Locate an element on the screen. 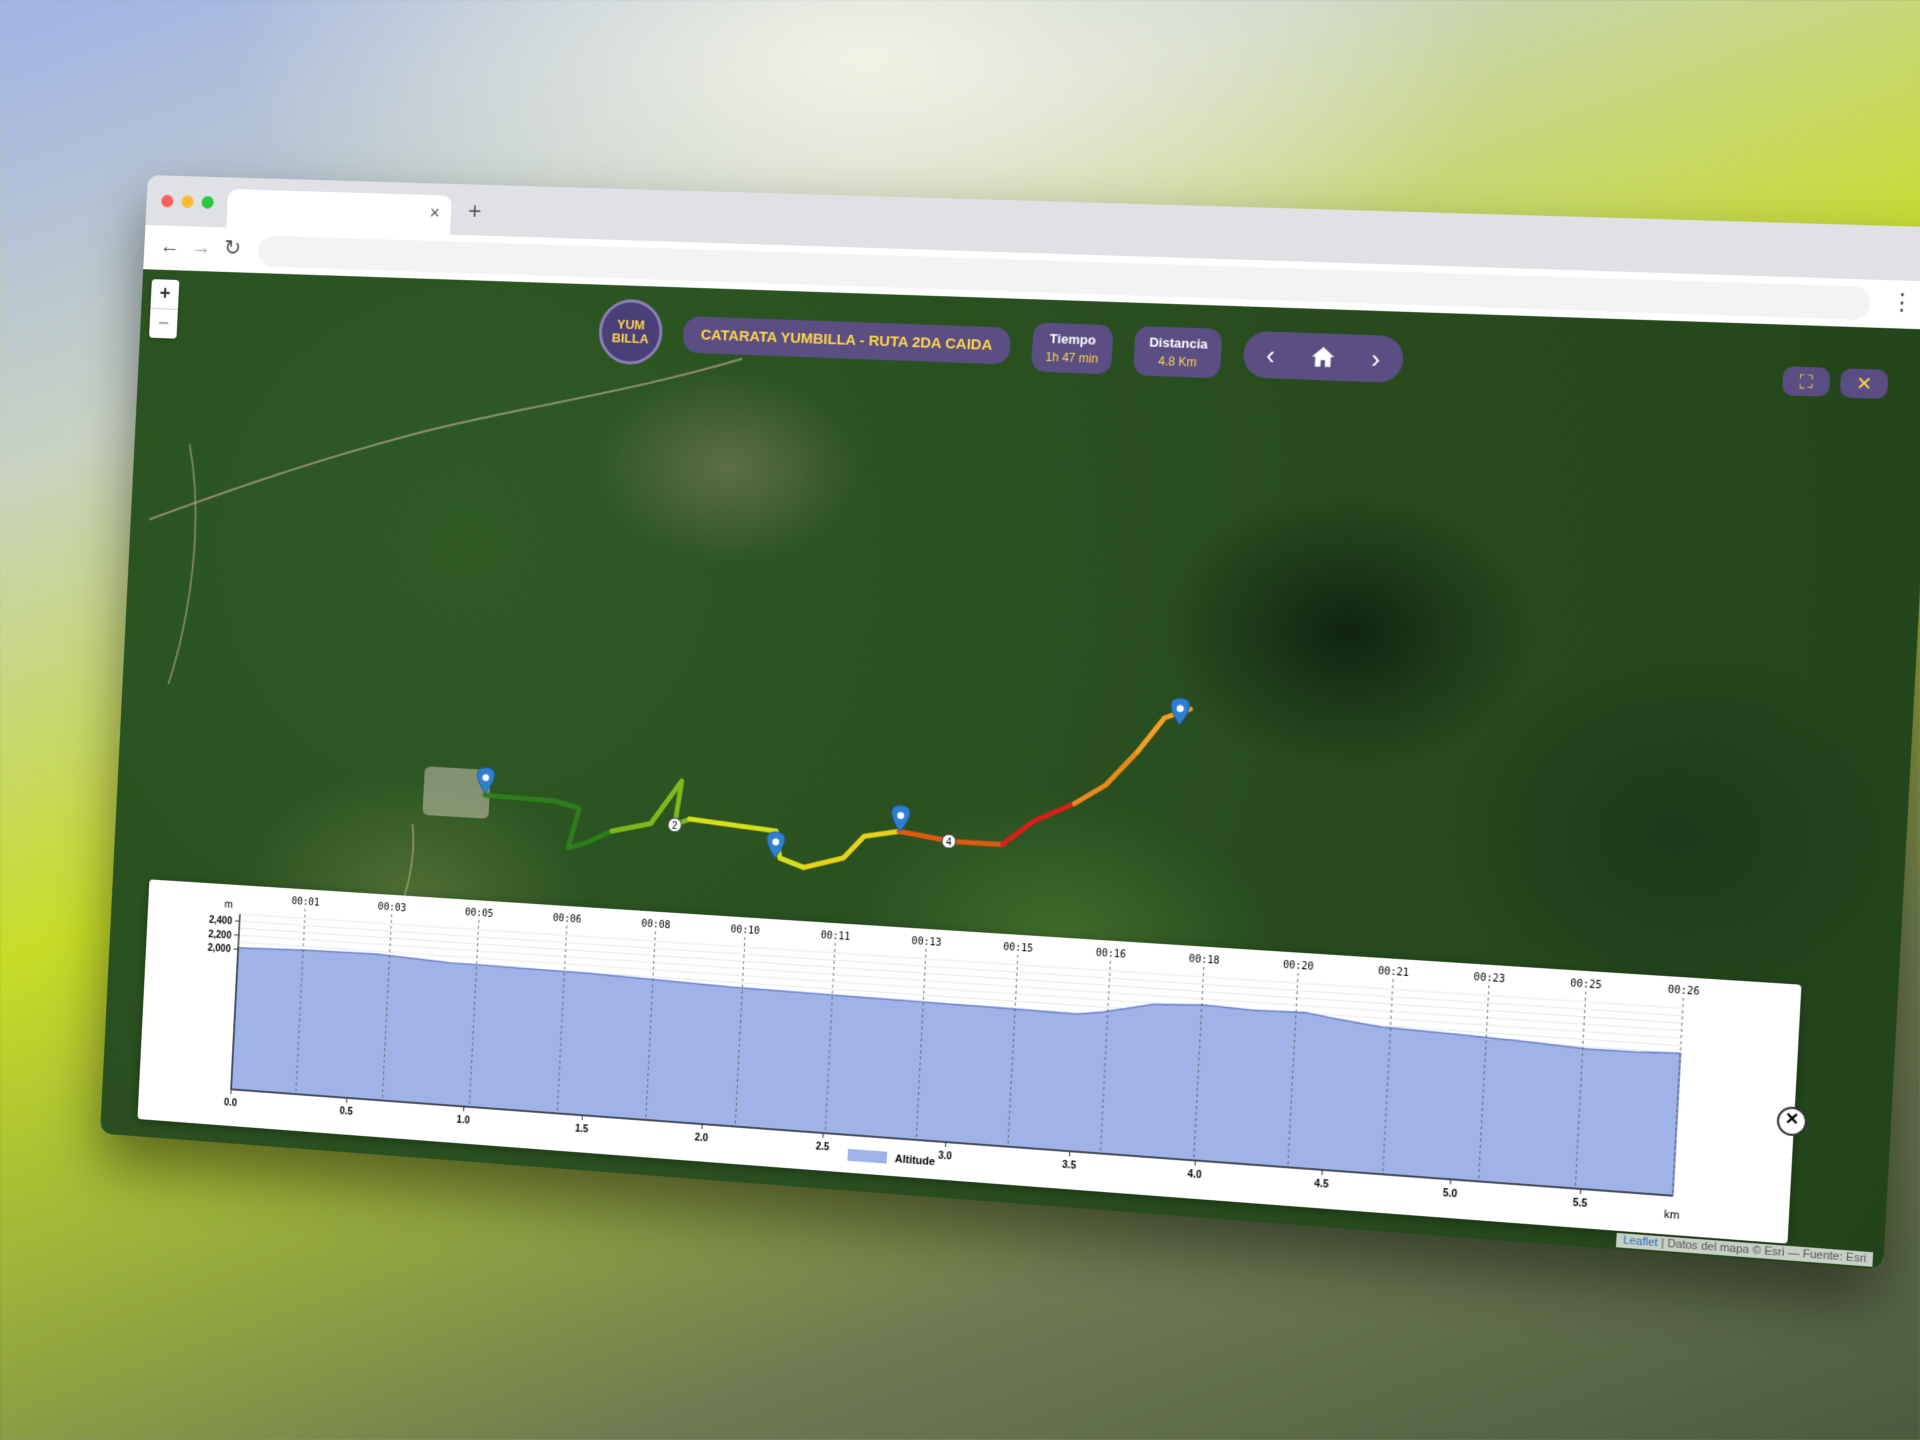 This screenshot has width=1920, height=1440. browser-menu-icon: ⋮ is located at coordinates (1901, 303).